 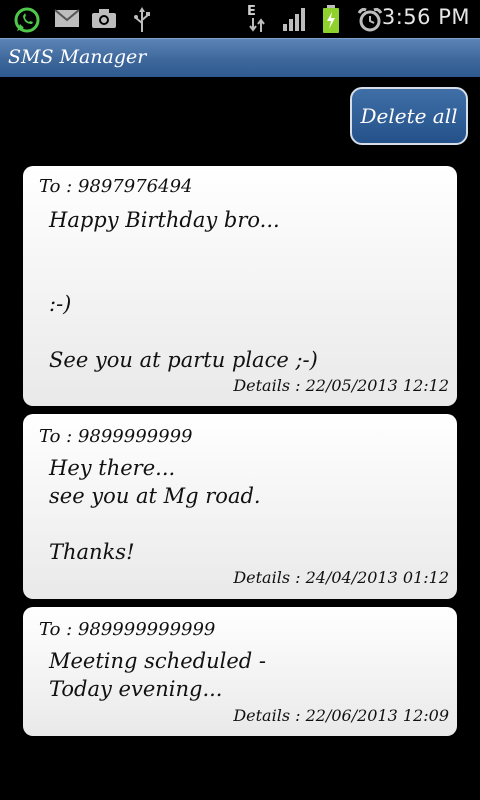 What do you see at coordinates (341, 577) in the screenshot?
I see `message-details: Details : 24/04/2013 01:12` at bounding box center [341, 577].